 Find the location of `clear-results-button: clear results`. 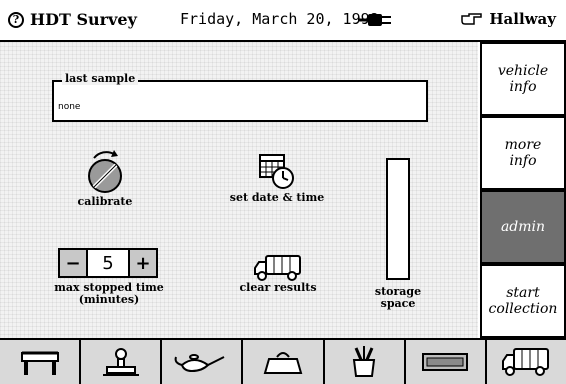

clear-results-button: clear results is located at coordinates (278, 274).